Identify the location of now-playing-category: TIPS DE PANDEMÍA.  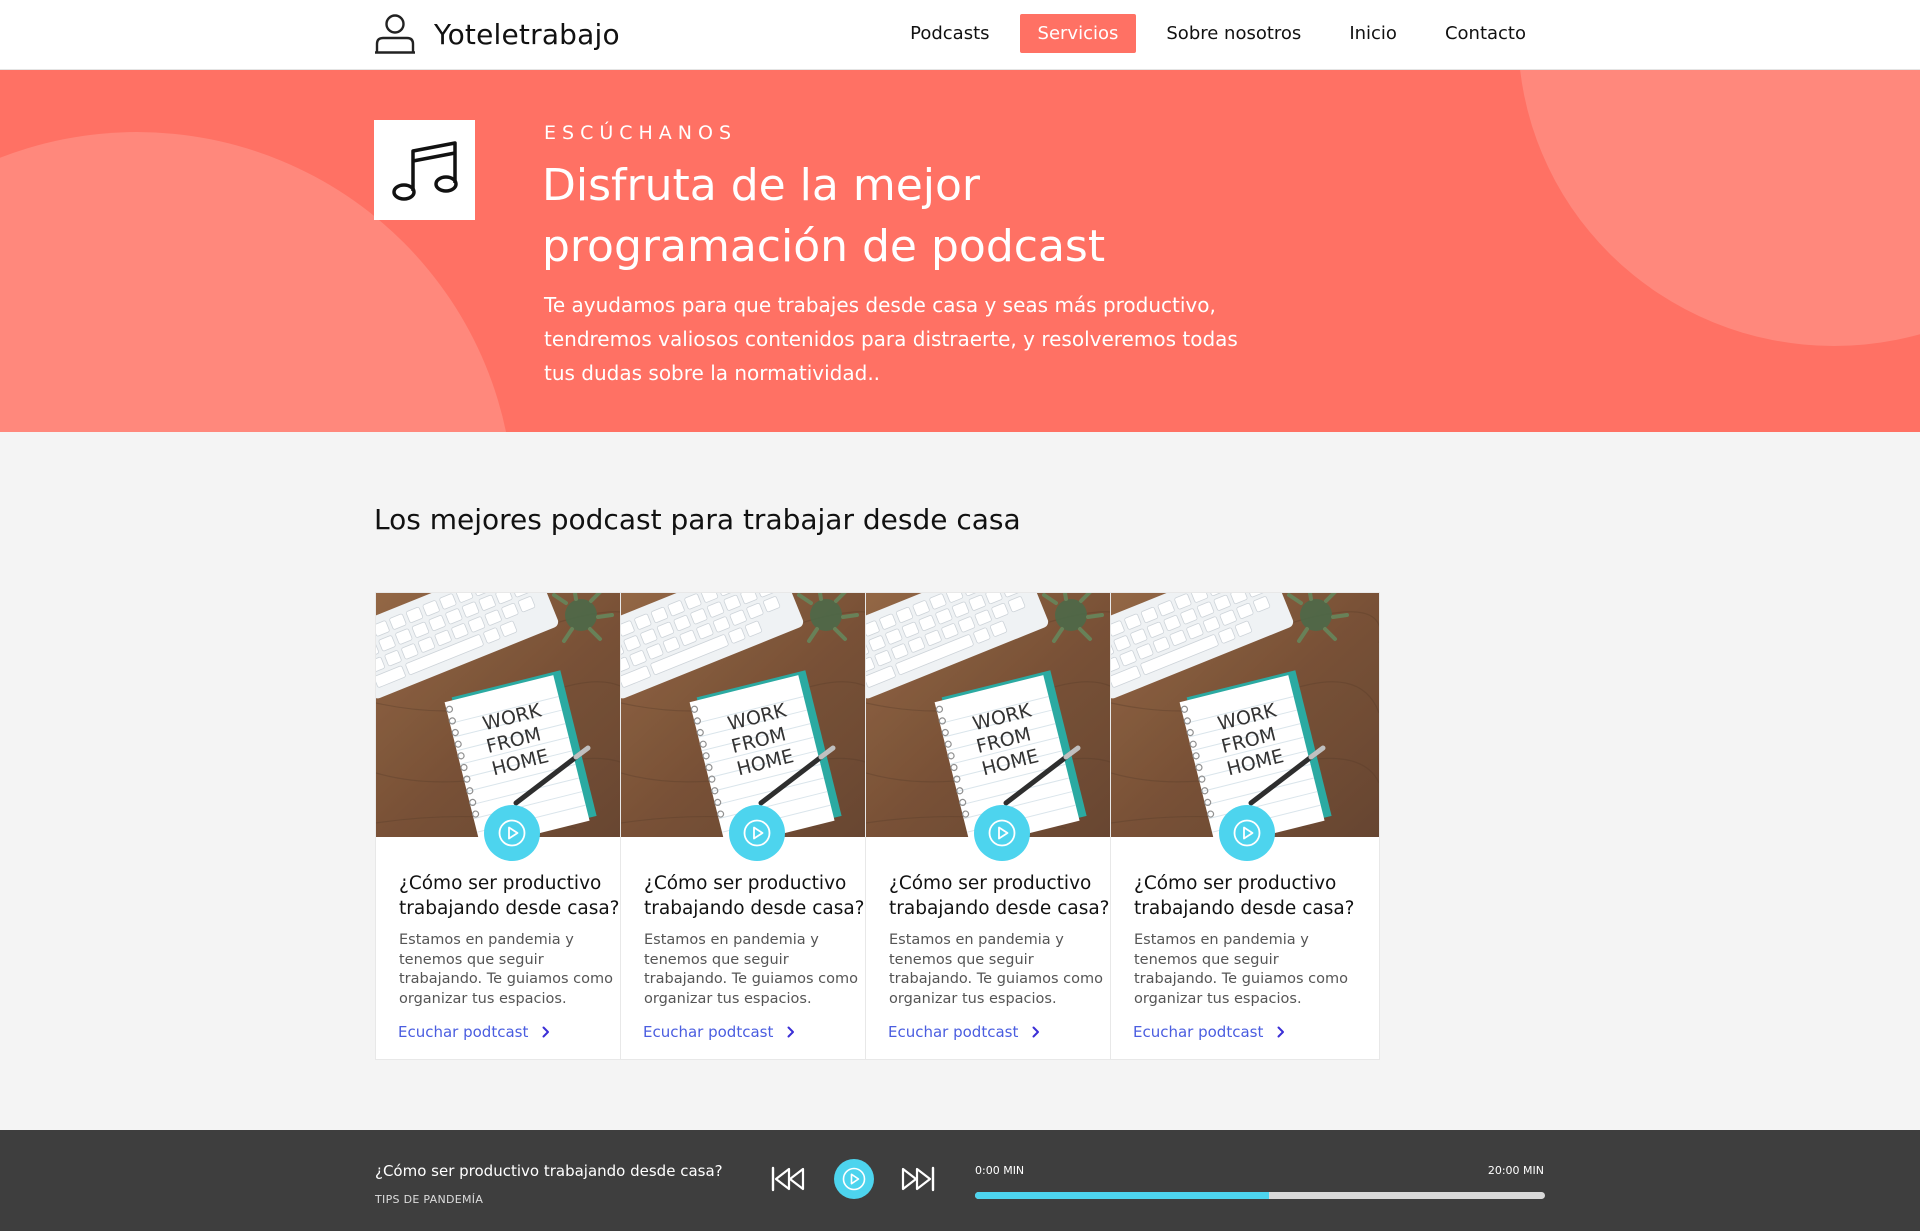
(429, 1199).